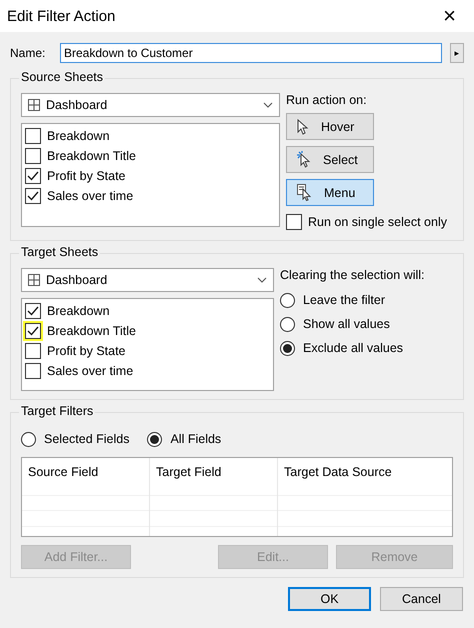  I want to click on run-action-button: Select, so click(330, 159).